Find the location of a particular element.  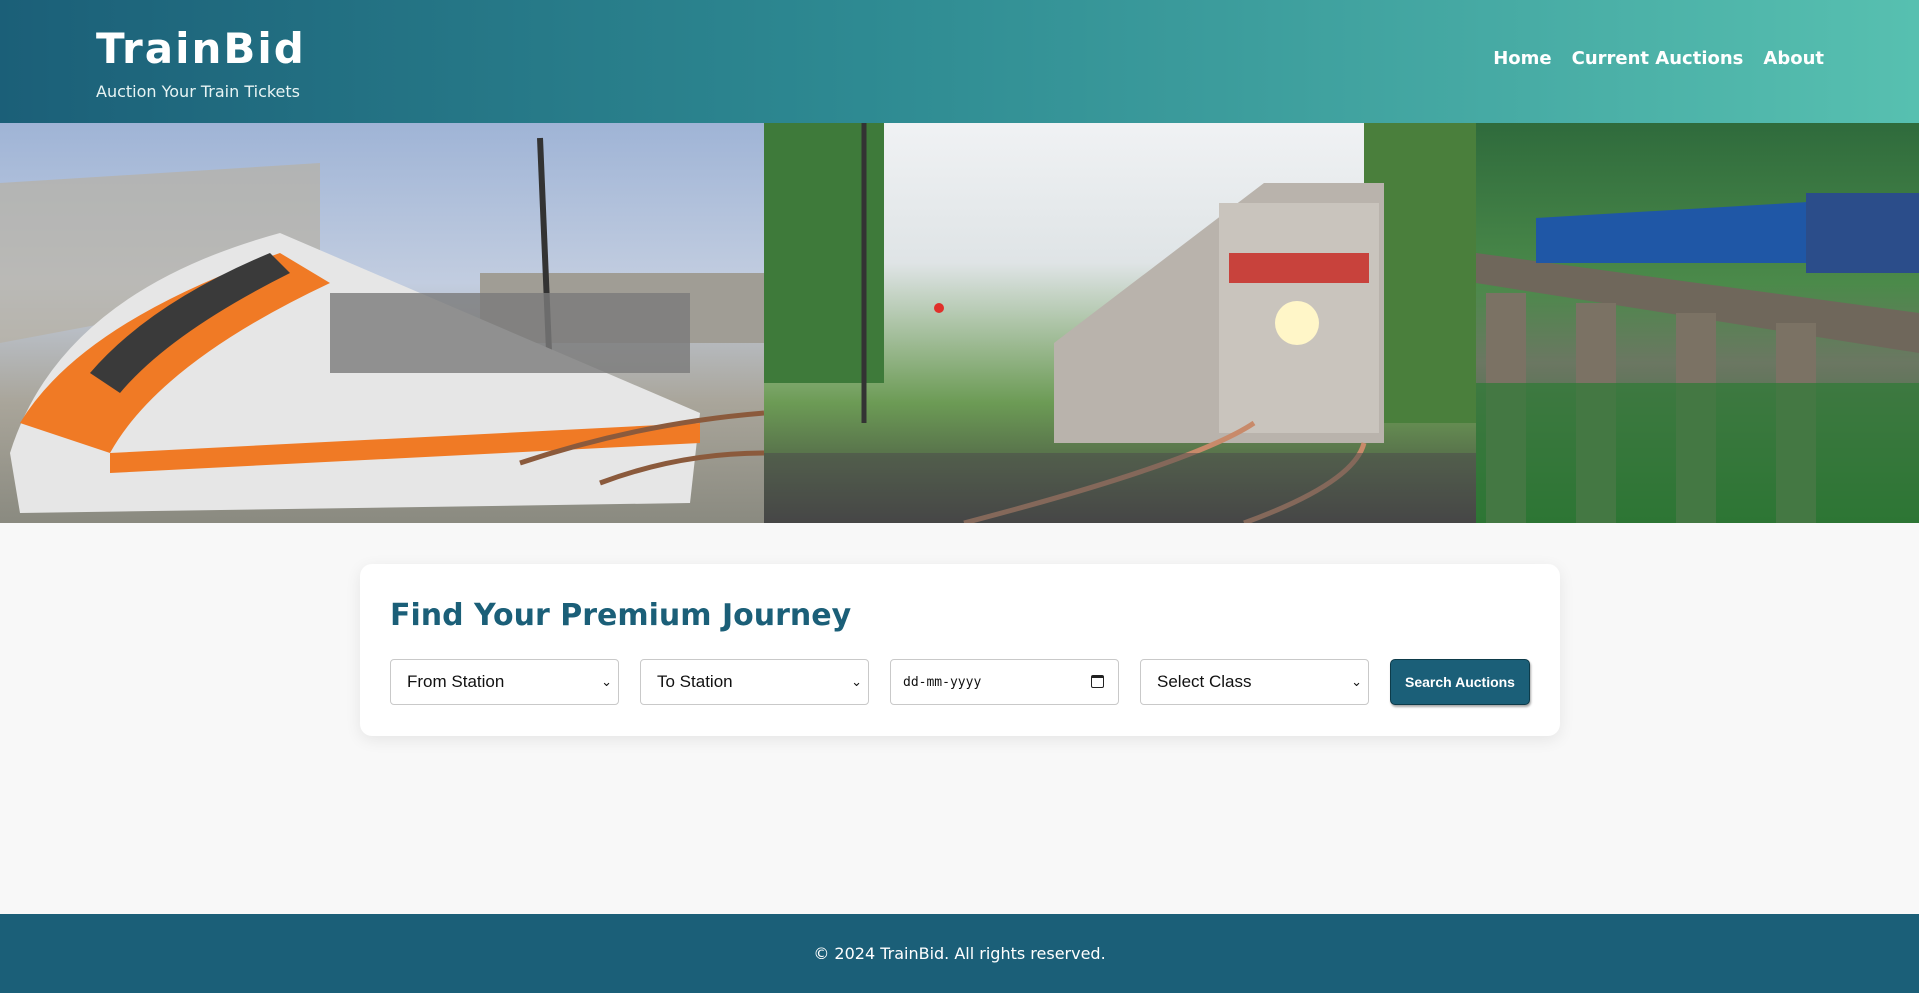

locomotive-illustration is located at coordinates (1120, 323).